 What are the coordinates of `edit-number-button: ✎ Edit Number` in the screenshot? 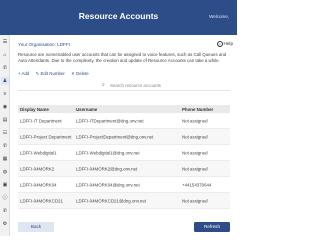 It's located at (50, 74).